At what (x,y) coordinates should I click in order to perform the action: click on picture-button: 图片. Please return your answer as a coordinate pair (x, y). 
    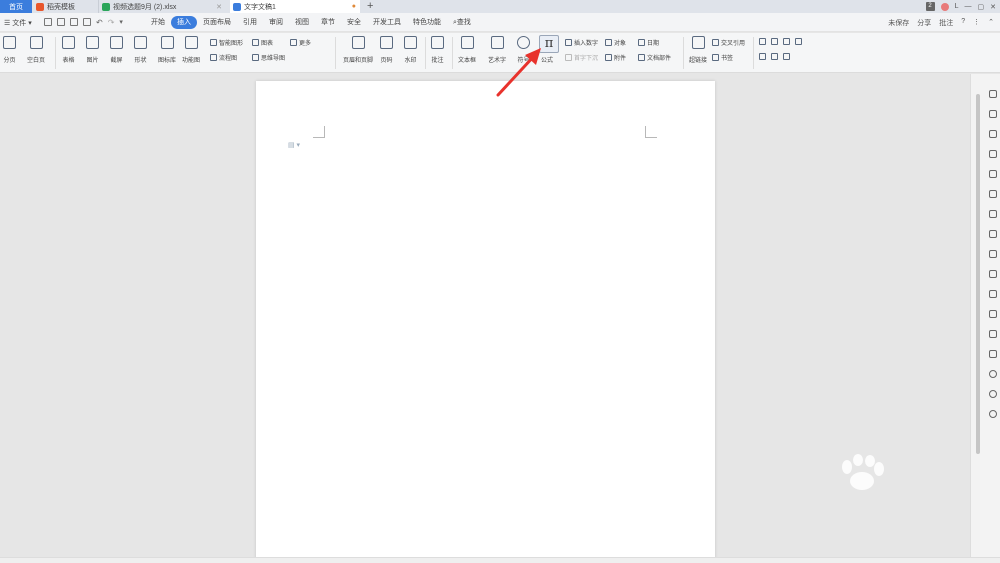
    Looking at the image, I should click on (92, 50).